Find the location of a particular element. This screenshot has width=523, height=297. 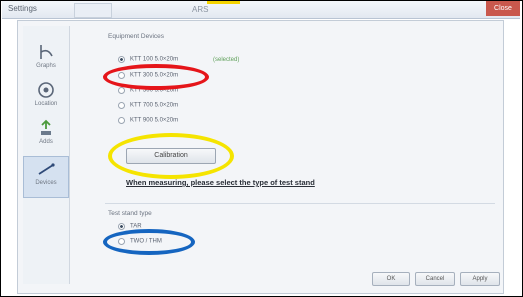

device-option: KTT 100 5.0×20m is located at coordinates (148, 61).